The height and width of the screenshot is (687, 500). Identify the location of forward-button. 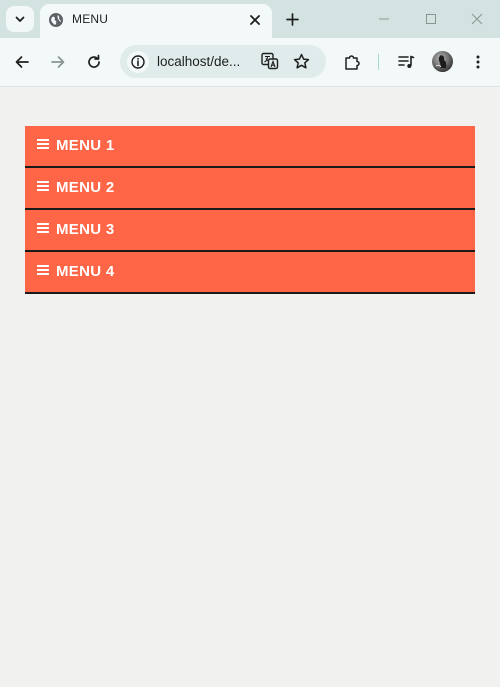
(58, 62).